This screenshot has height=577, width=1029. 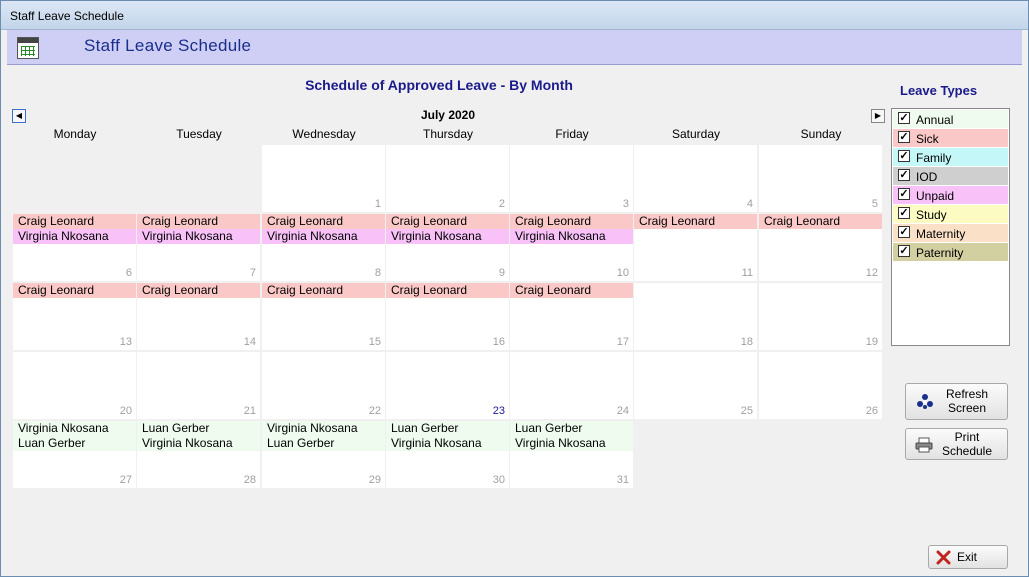 What do you see at coordinates (447, 316) in the screenshot?
I see `calendar-day-cell: Craig Leonard 16` at bounding box center [447, 316].